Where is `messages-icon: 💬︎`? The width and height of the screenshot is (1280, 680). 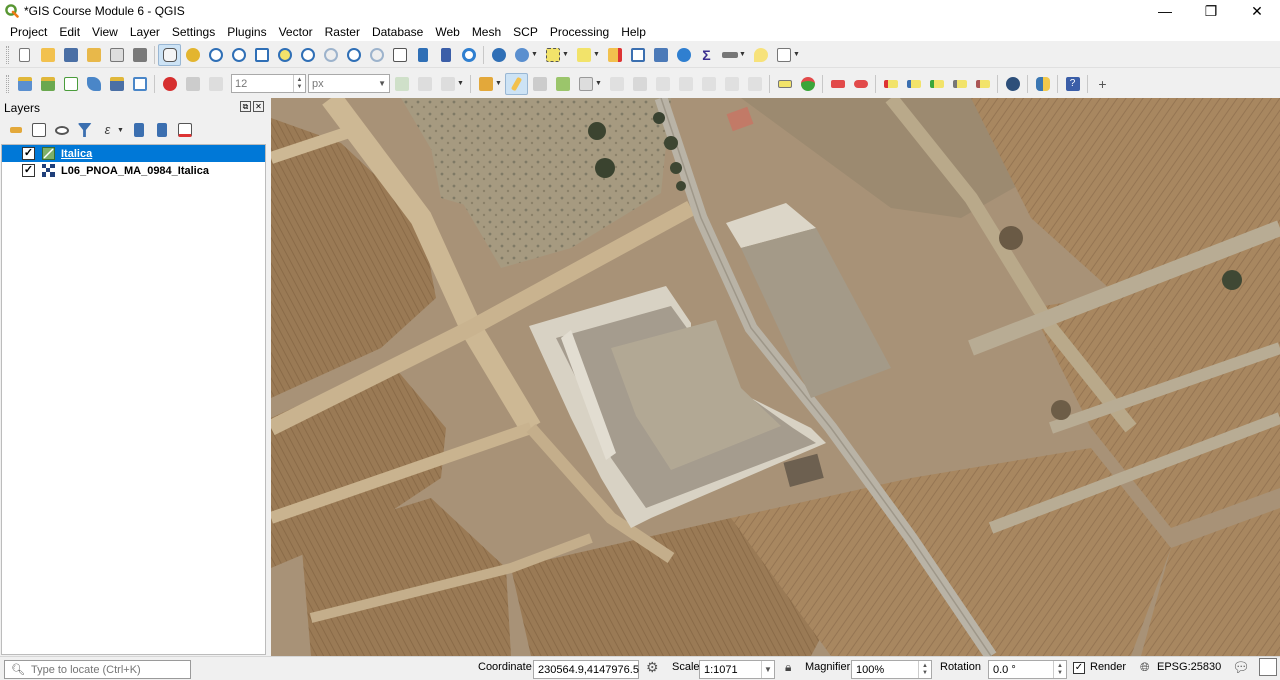 messages-icon: 💬︎ is located at coordinates (1241, 667).